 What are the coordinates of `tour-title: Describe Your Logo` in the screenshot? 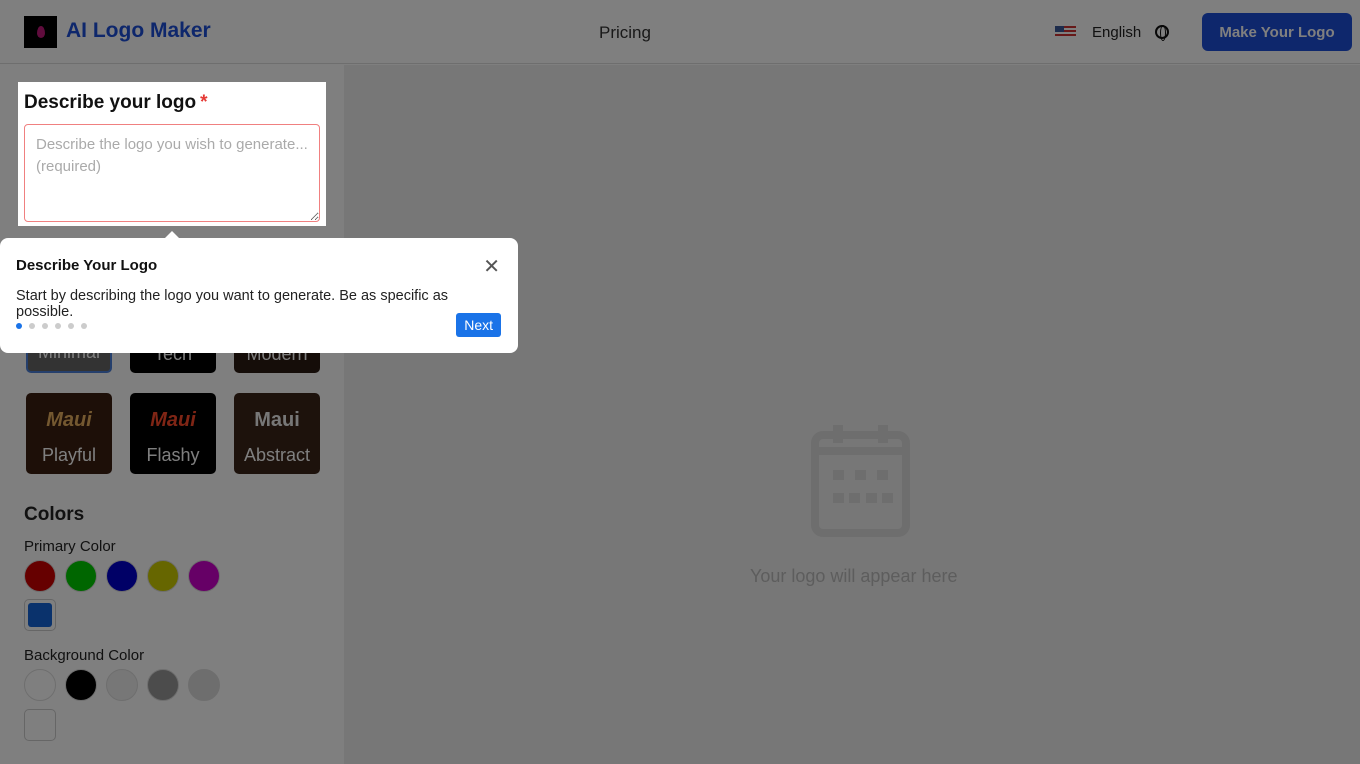 It's located at (87, 265).